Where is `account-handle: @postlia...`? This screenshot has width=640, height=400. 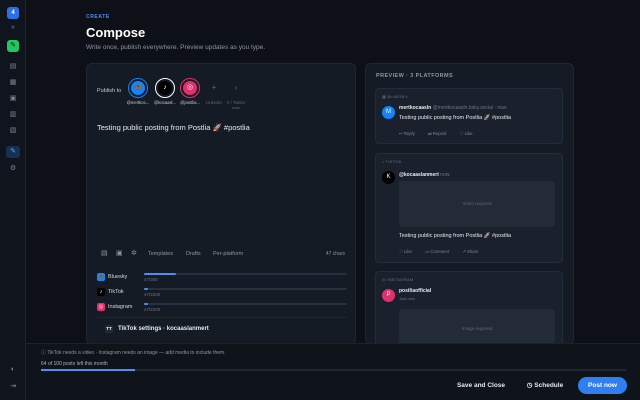
account-handle: @postlia... is located at coordinates (190, 102).